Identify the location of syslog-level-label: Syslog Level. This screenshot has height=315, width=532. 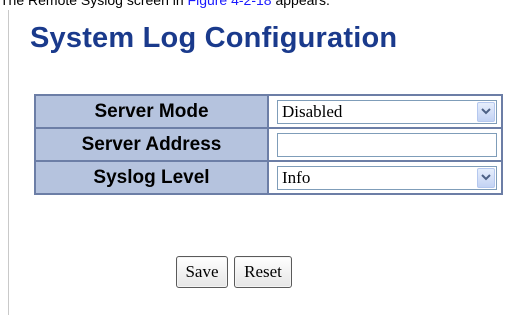
(151, 177).